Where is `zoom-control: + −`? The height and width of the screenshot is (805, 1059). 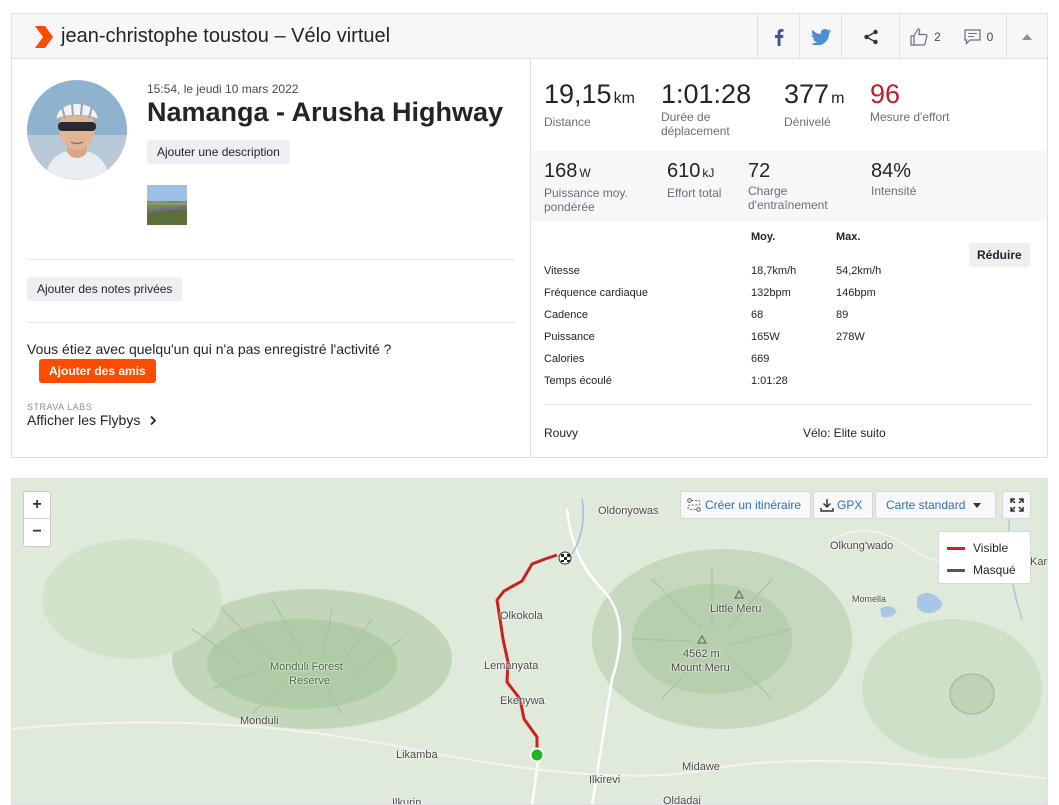
zoom-control: + − is located at coordinates (37, 519).